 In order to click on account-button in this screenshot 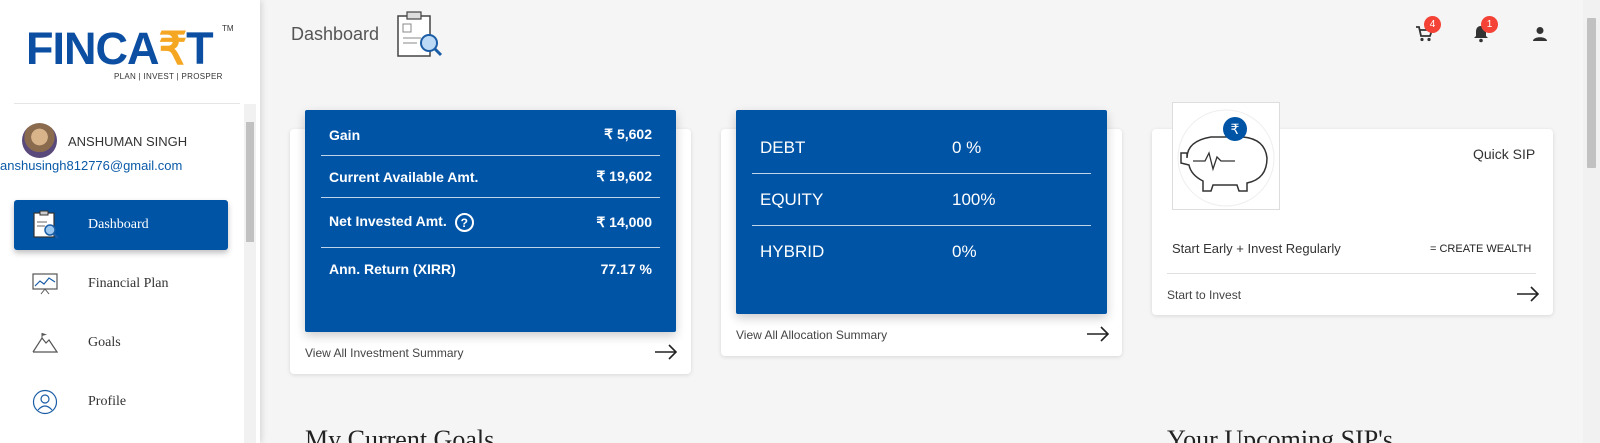, I will do `click(1540, 34)`.